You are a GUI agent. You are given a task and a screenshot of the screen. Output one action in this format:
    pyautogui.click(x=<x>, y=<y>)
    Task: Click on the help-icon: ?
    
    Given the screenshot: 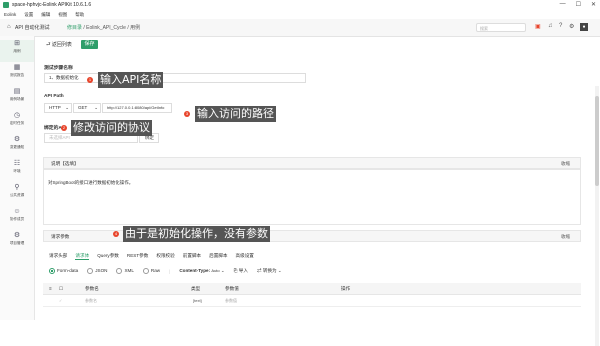 What is the action you would take?
    pyautogui.click(x=560, y=26)
    